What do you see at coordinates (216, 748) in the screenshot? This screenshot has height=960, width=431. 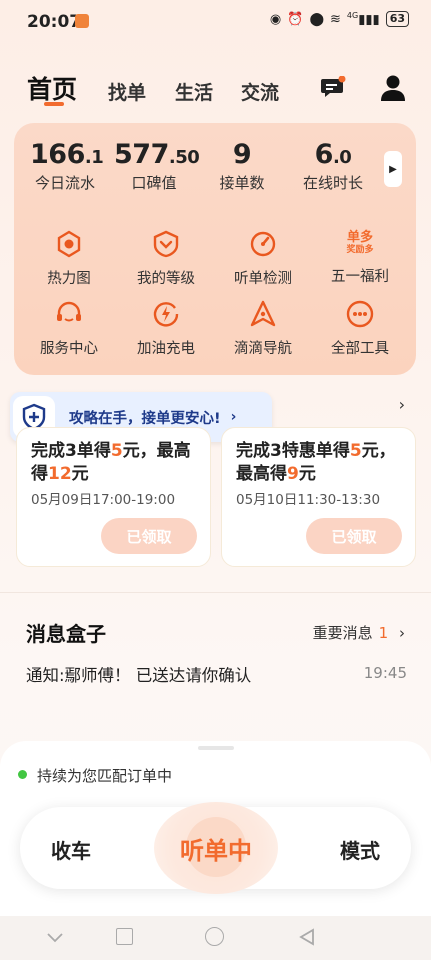 I see `sheet-handle` at bounding box center [216, 748].